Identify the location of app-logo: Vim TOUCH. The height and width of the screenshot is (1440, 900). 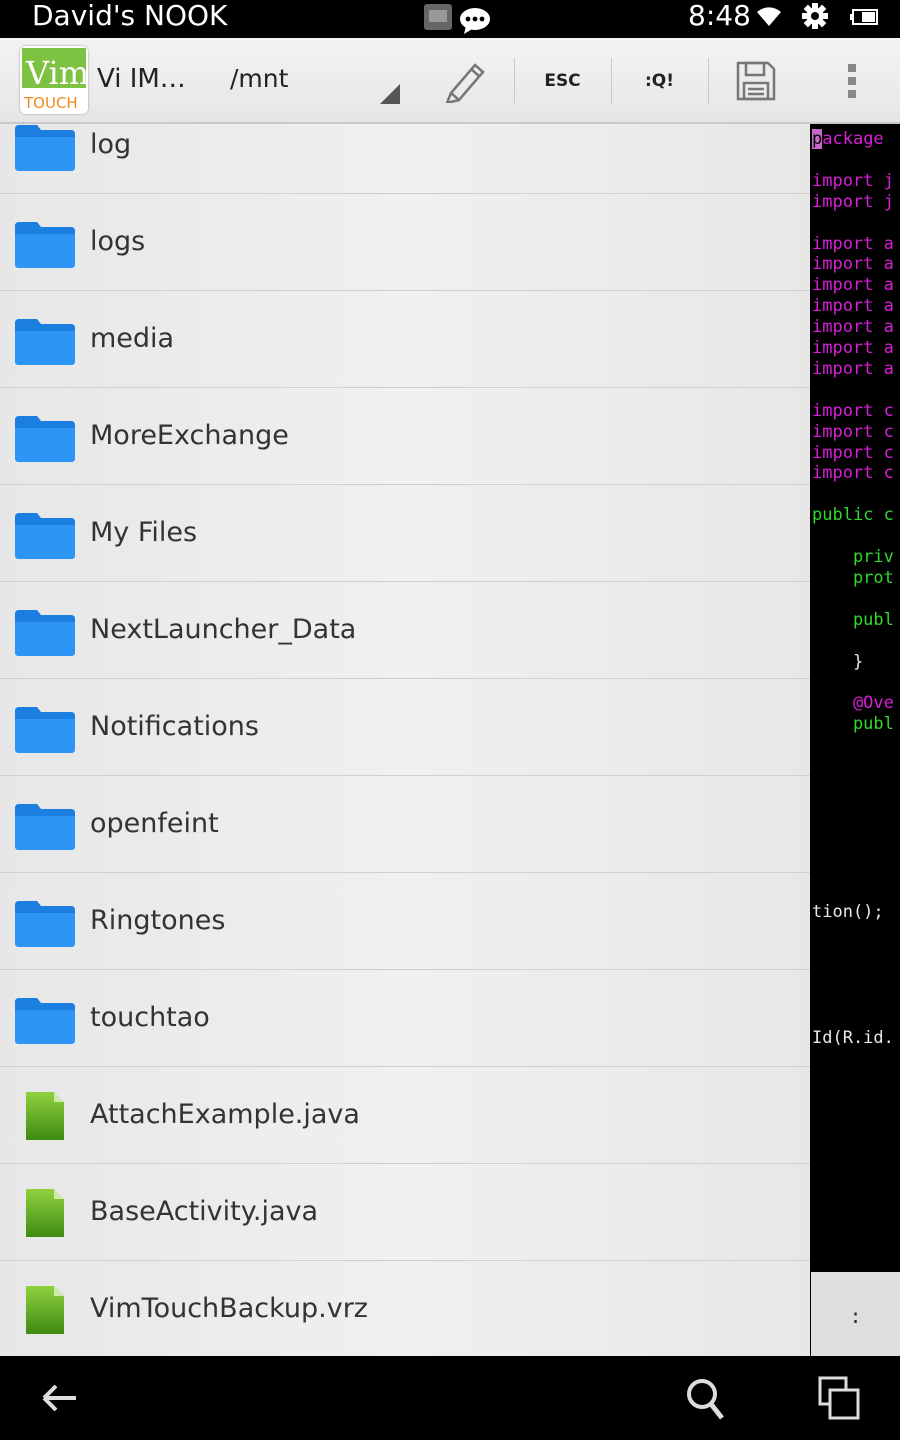
(54, 80).